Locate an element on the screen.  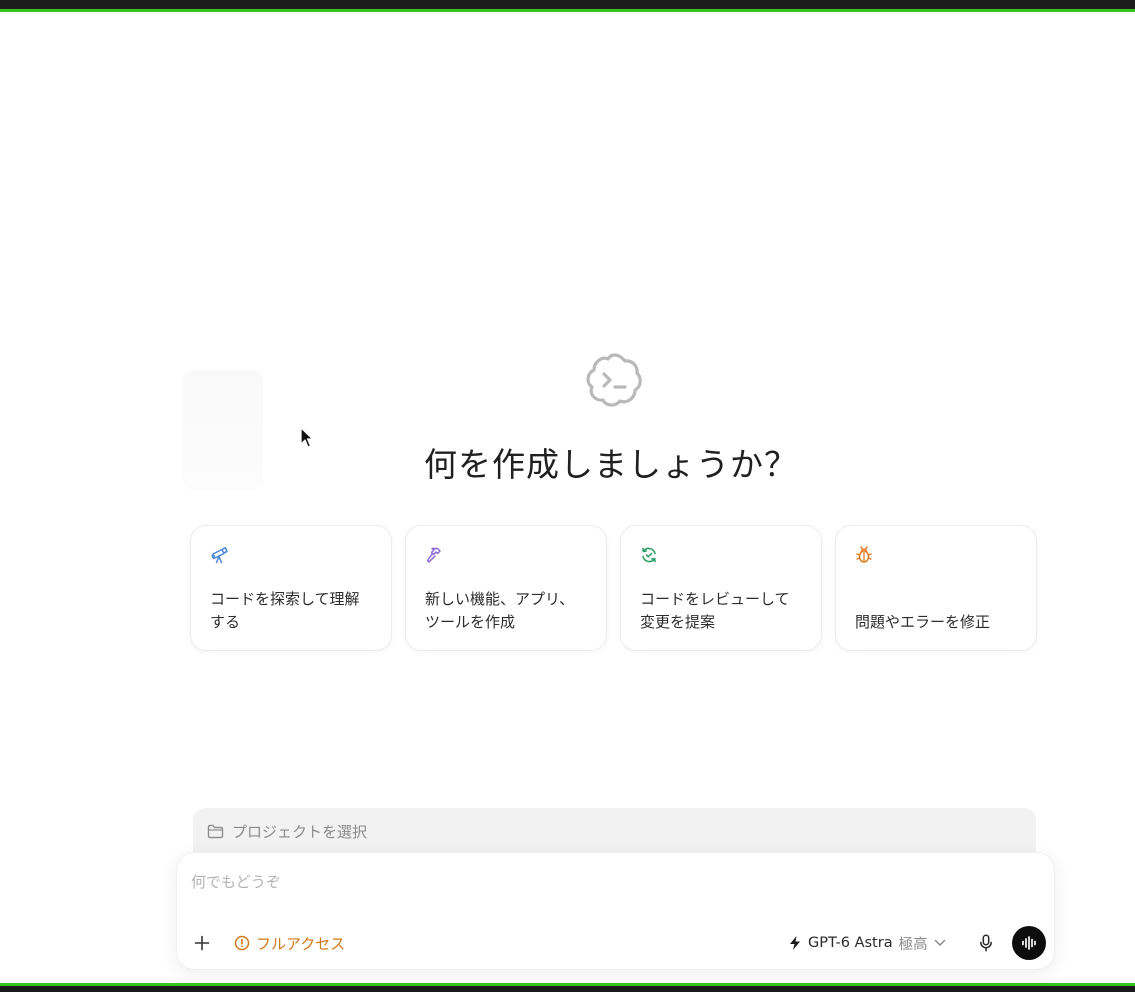
access-mode-label: フルアクセス is located at coordinates (301, 943).